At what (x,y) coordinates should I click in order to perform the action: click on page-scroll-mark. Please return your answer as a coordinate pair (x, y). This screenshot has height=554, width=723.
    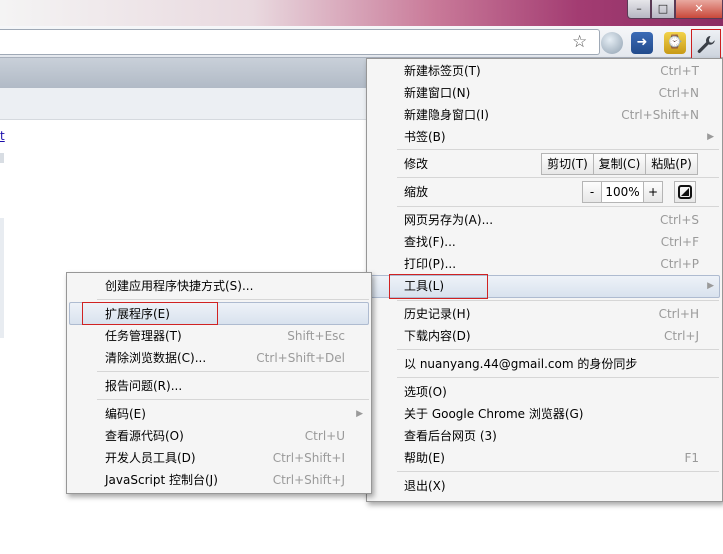
    Looking at the image, I should click on (2, 158).